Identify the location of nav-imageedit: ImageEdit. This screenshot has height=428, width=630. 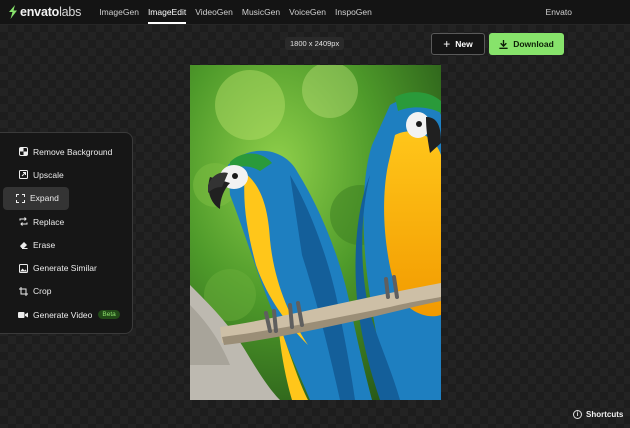
(167, 12).